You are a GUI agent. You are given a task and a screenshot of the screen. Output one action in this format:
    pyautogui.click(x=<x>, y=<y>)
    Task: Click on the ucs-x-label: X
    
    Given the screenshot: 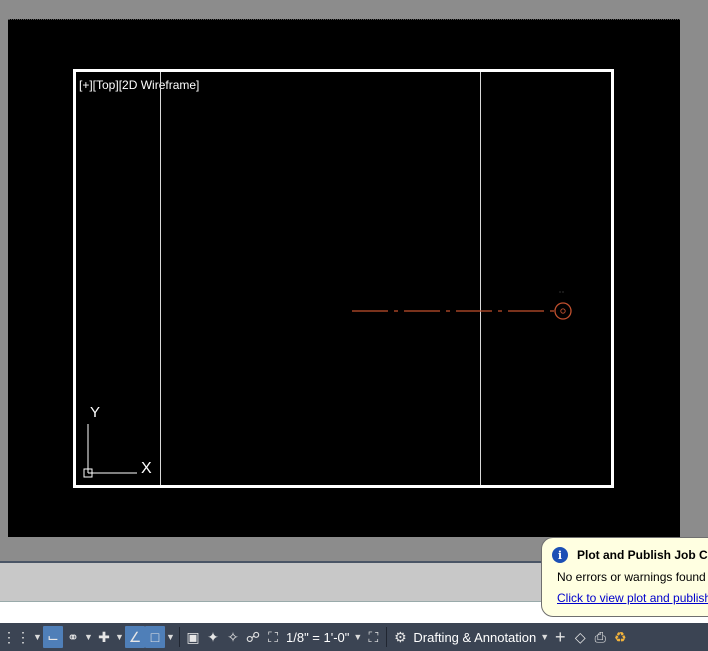 What is the action you would take?
    pyautogui.click(x=146, y=468)
    